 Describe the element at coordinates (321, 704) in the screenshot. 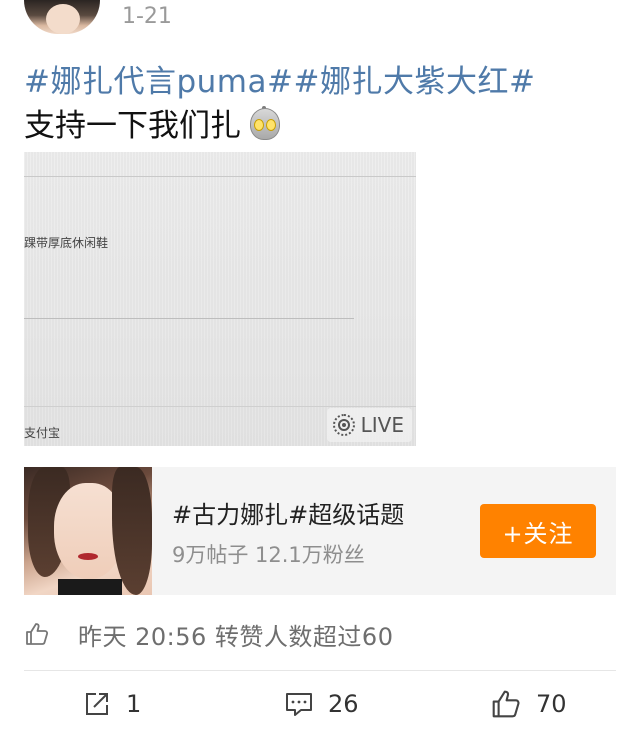

I see `comment-button: 26` at that location.